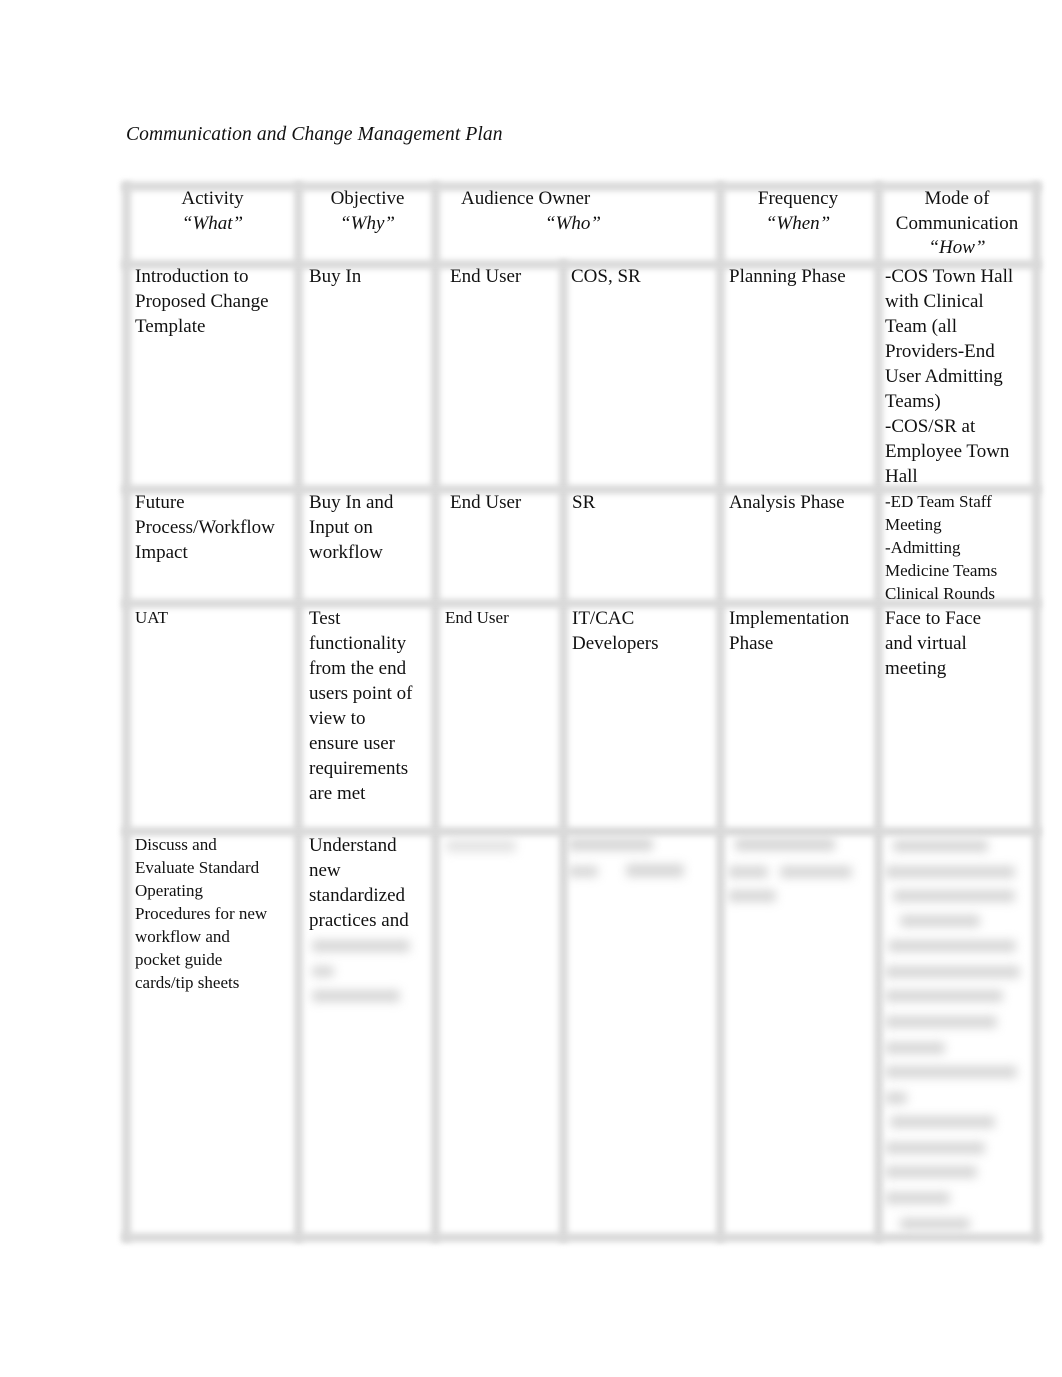  I want to click on cell-frequency: Implementation Phase, so click(789, 631).